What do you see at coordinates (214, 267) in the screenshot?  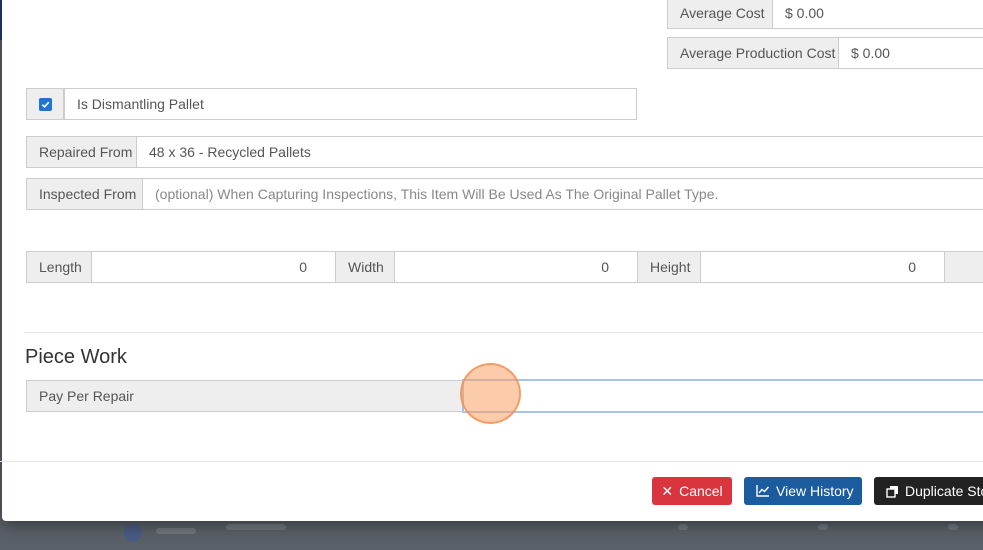 I see `length-input: 0` at bounding box center [214, 267].